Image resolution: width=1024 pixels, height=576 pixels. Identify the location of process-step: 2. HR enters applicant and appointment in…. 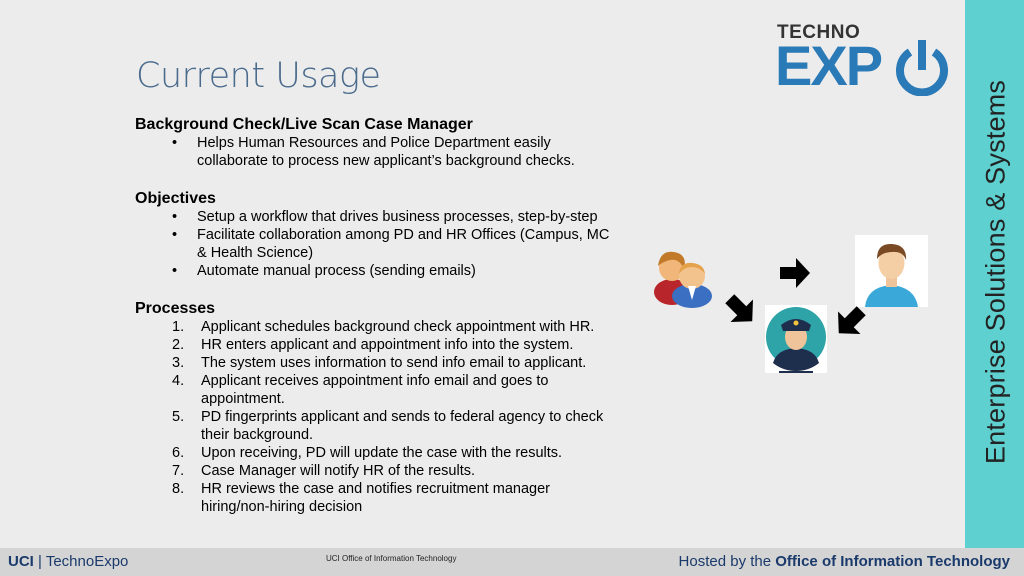
(403, 345).